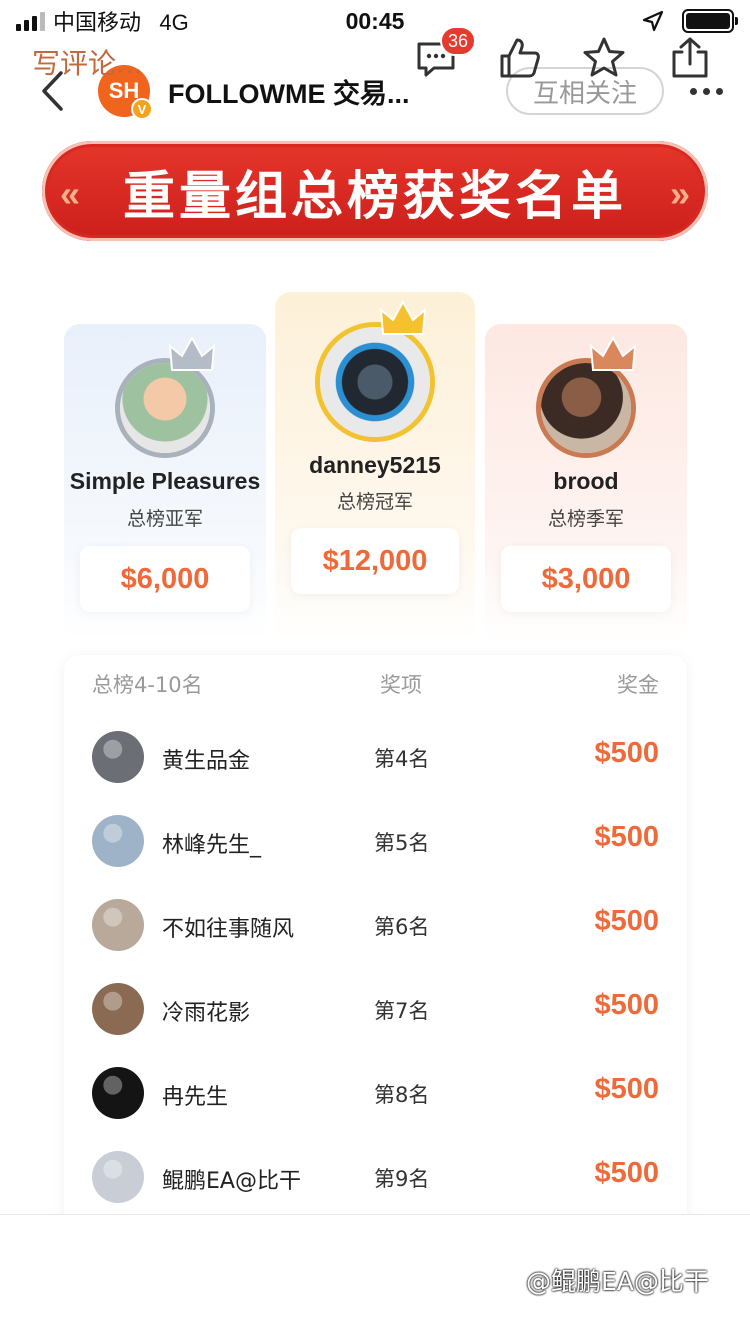 This screenshot has width=750, height=1334. I want to click on banner-deco-right: », so click(679, 193).